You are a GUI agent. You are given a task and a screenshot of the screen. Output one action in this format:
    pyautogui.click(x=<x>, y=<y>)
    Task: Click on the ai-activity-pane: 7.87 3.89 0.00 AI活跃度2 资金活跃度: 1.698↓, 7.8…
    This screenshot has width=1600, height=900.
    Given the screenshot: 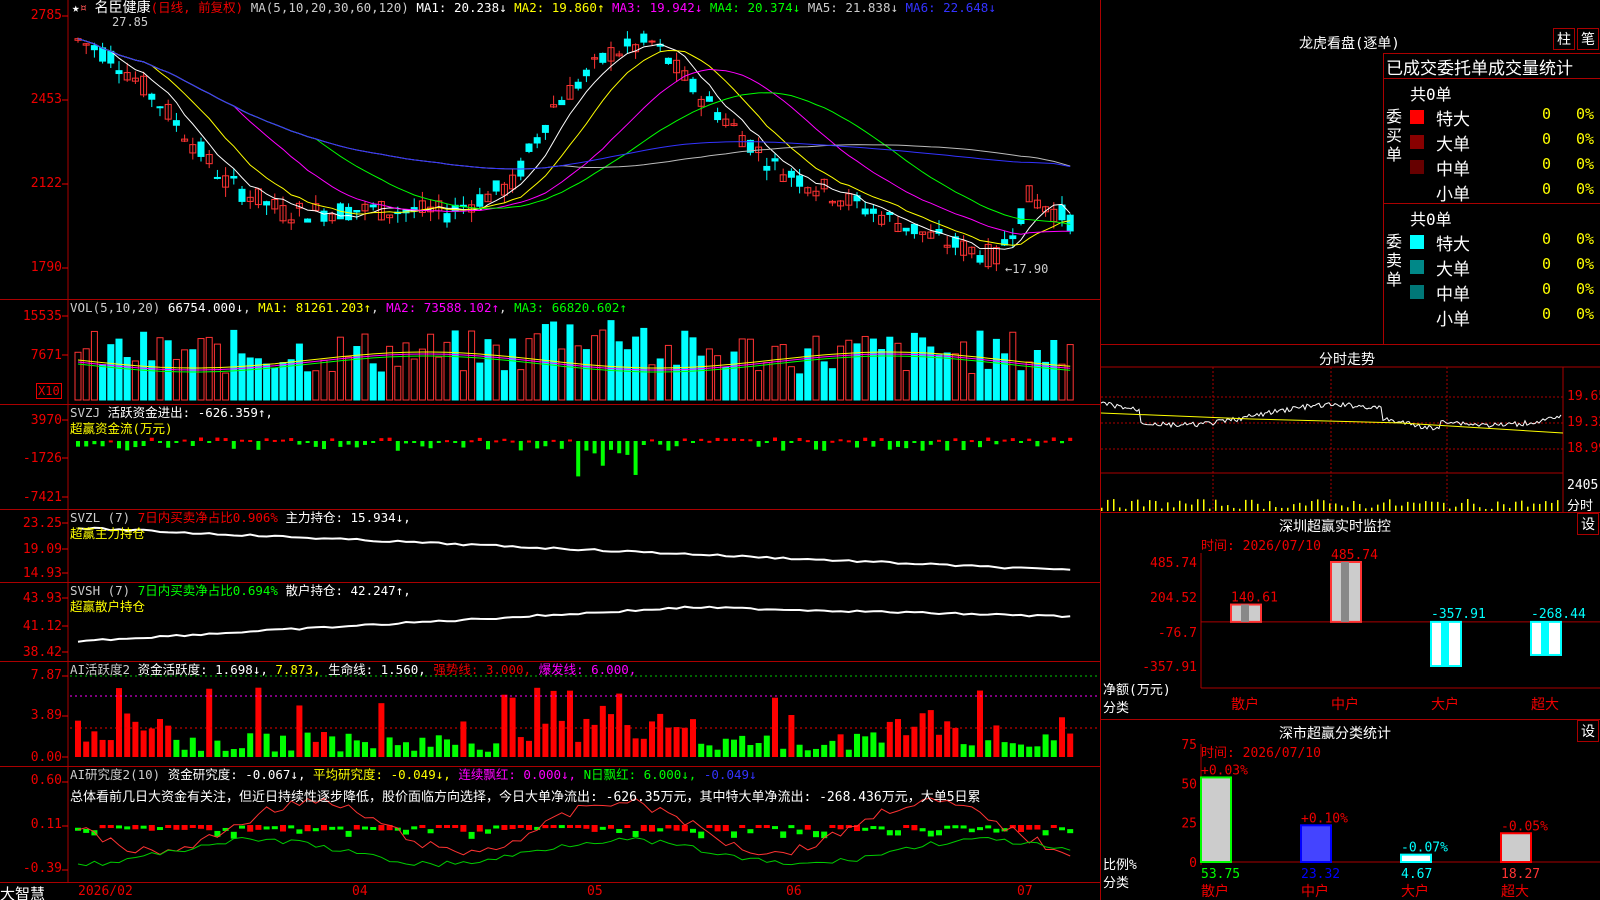 What is the action you would take?
    pyautogui.click(x=550, y=714)
    